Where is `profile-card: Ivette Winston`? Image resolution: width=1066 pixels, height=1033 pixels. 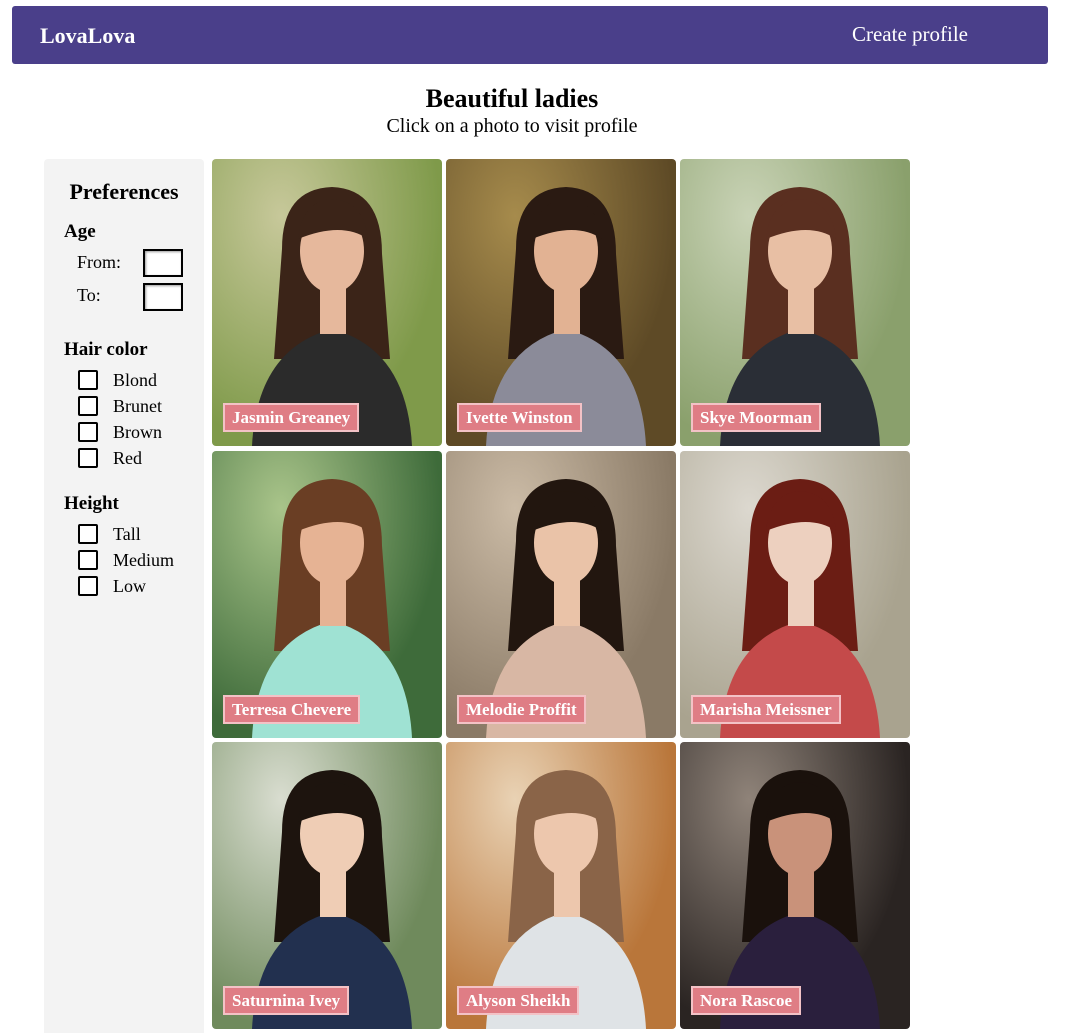
profile-card: Ivette Winston is located at coordinates (561, 302).